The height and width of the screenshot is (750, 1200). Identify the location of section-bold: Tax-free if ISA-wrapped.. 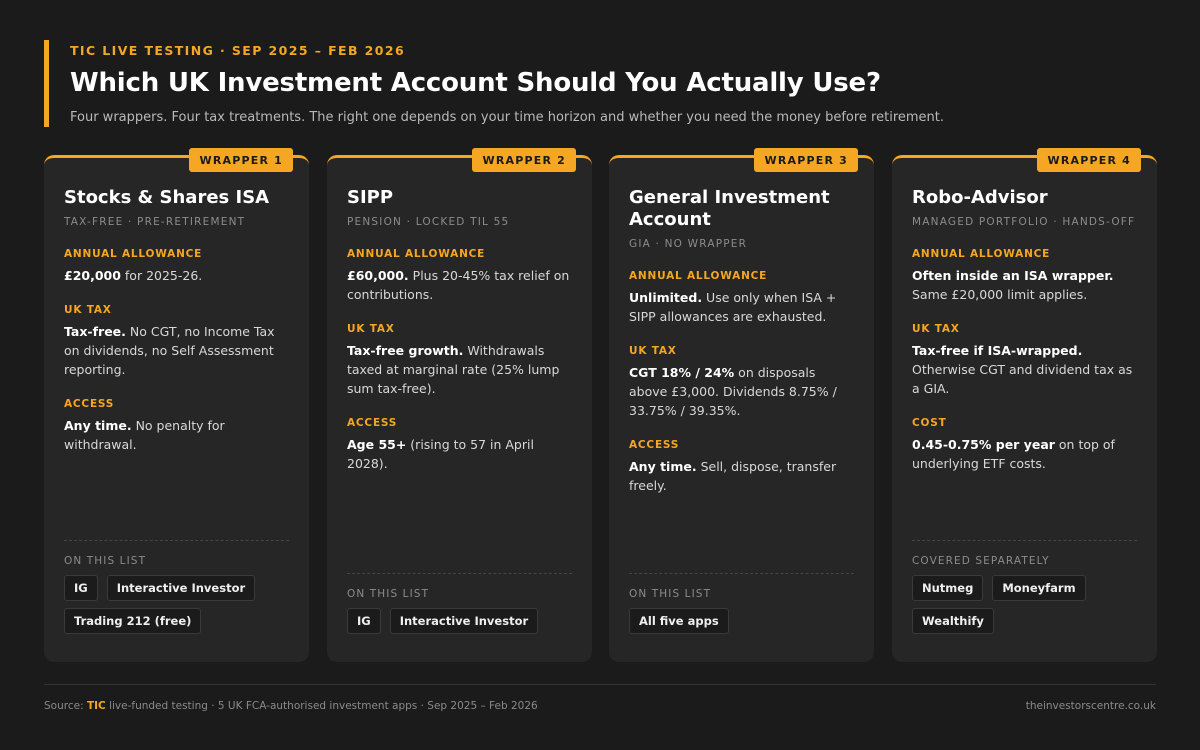
(997, 350).